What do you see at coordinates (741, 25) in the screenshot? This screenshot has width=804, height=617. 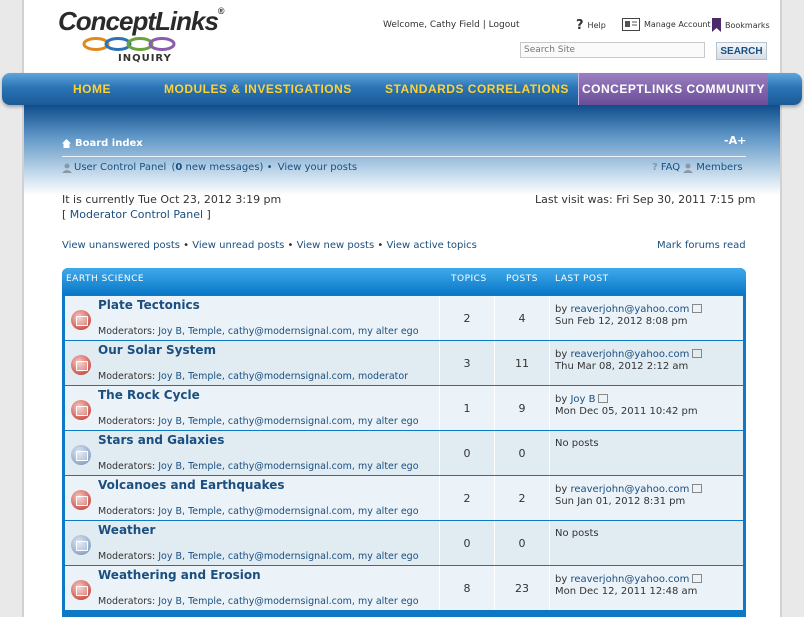 I see `bookmarks-link: Bookmarks` at bounding box center [741, 25].